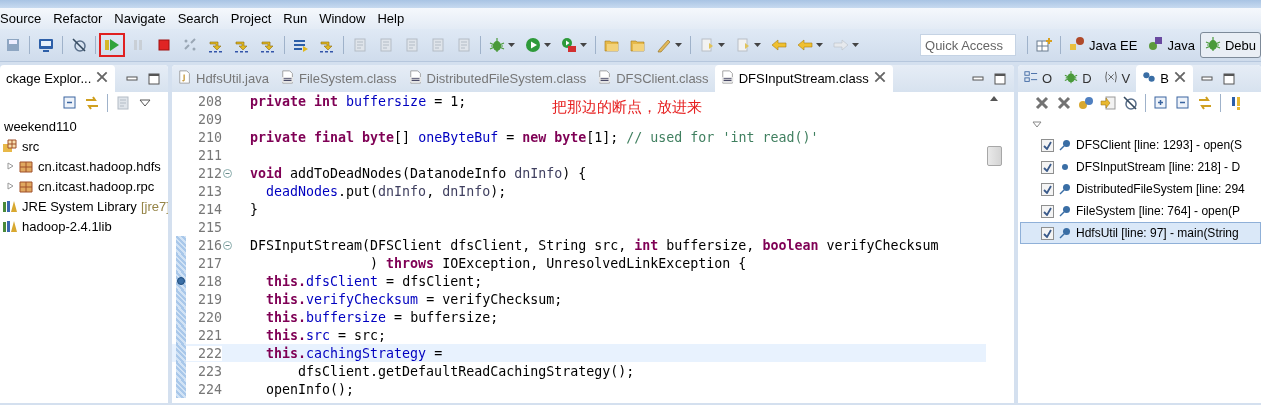 Image resolution: width=1261 pixels, height=405 pixels. I want to click on code-line: private final byte[] oneByteBuf = new byte[1]; // used for 'int read()', so click(534, 137).